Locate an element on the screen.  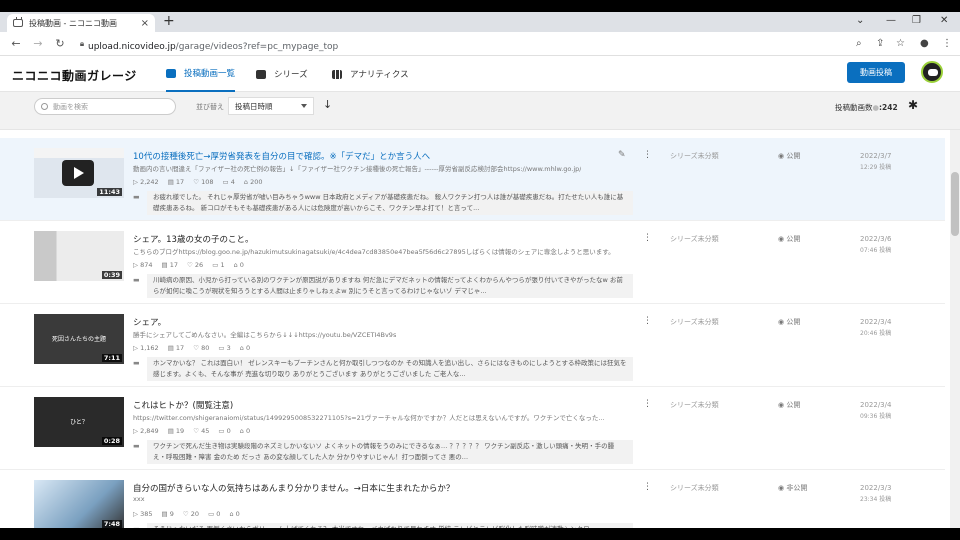
app-header: ニコニコ動画ガレージ 投稿動画一覧 シリーズ アナリティクス 動画投稿 is located at coordinates (480, 74).